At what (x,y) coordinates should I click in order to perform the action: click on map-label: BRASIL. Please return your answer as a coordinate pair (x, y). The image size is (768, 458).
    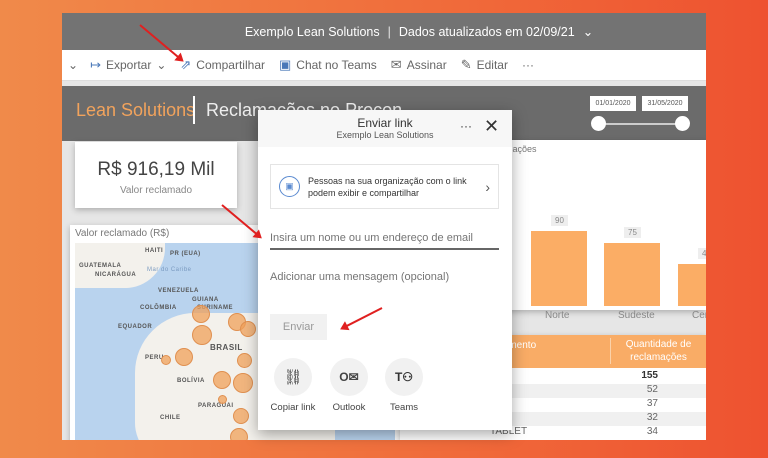
    Looking at the image, I should click on (226, 347).